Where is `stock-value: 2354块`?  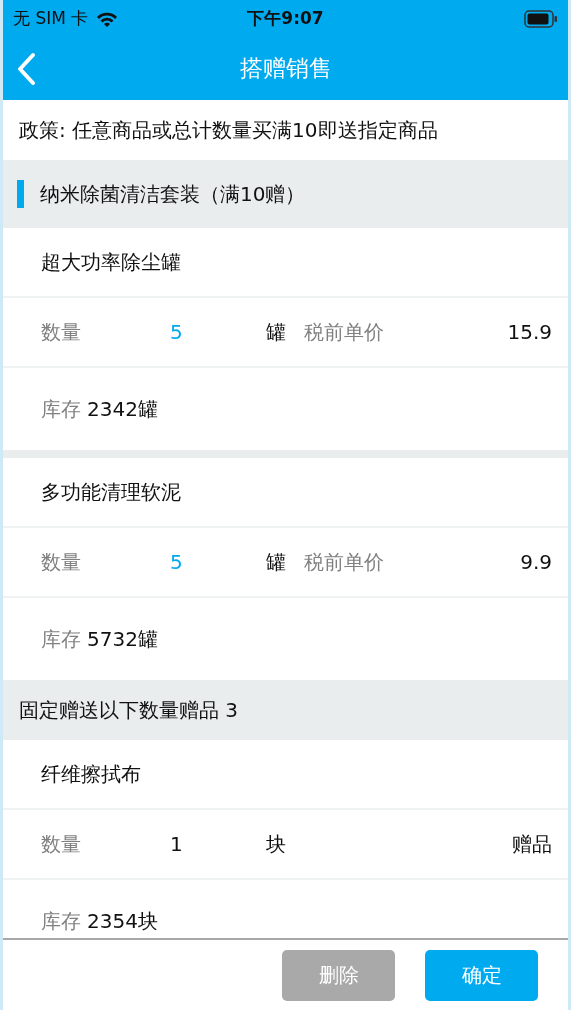
stock-value: 2354块 is located at coordinates (122, 921).